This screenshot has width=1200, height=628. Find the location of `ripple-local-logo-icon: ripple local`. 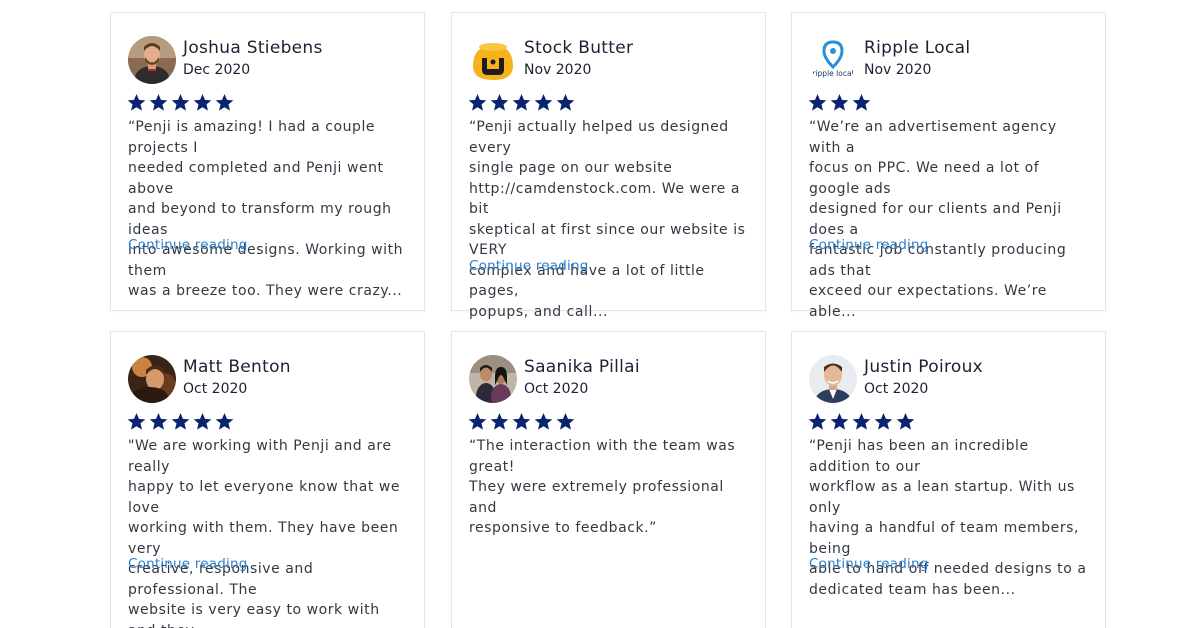

ripple-local-logo-icon: ripple local is located at coordinates (833, 60).